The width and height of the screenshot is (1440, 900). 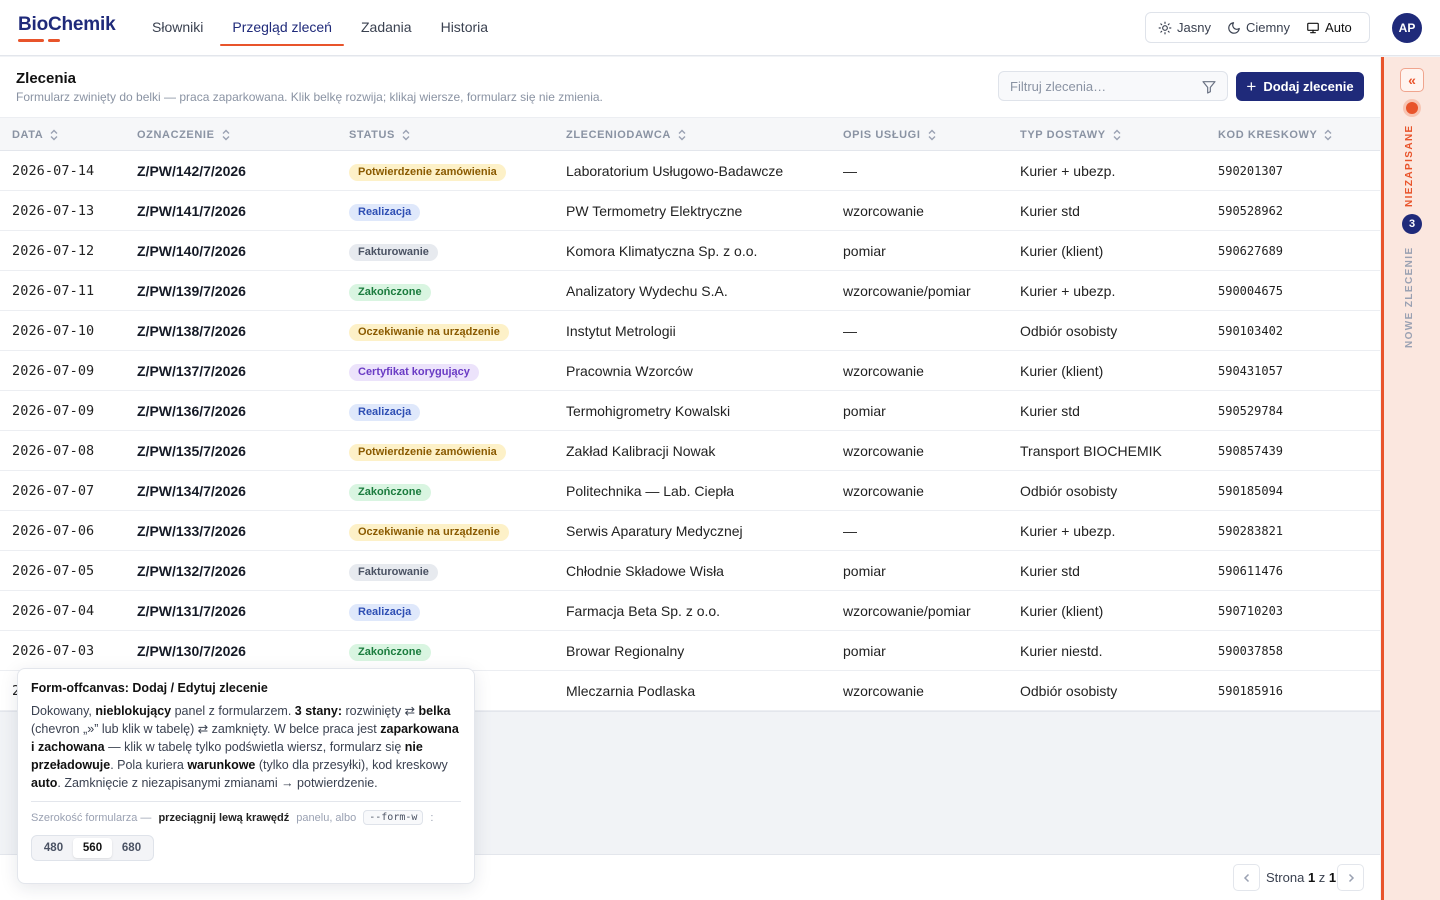 What do you see at coordinates (464, 28) in the screenshot?
I see `nav-item-historia: Historia` at bounding box center [464, 28].